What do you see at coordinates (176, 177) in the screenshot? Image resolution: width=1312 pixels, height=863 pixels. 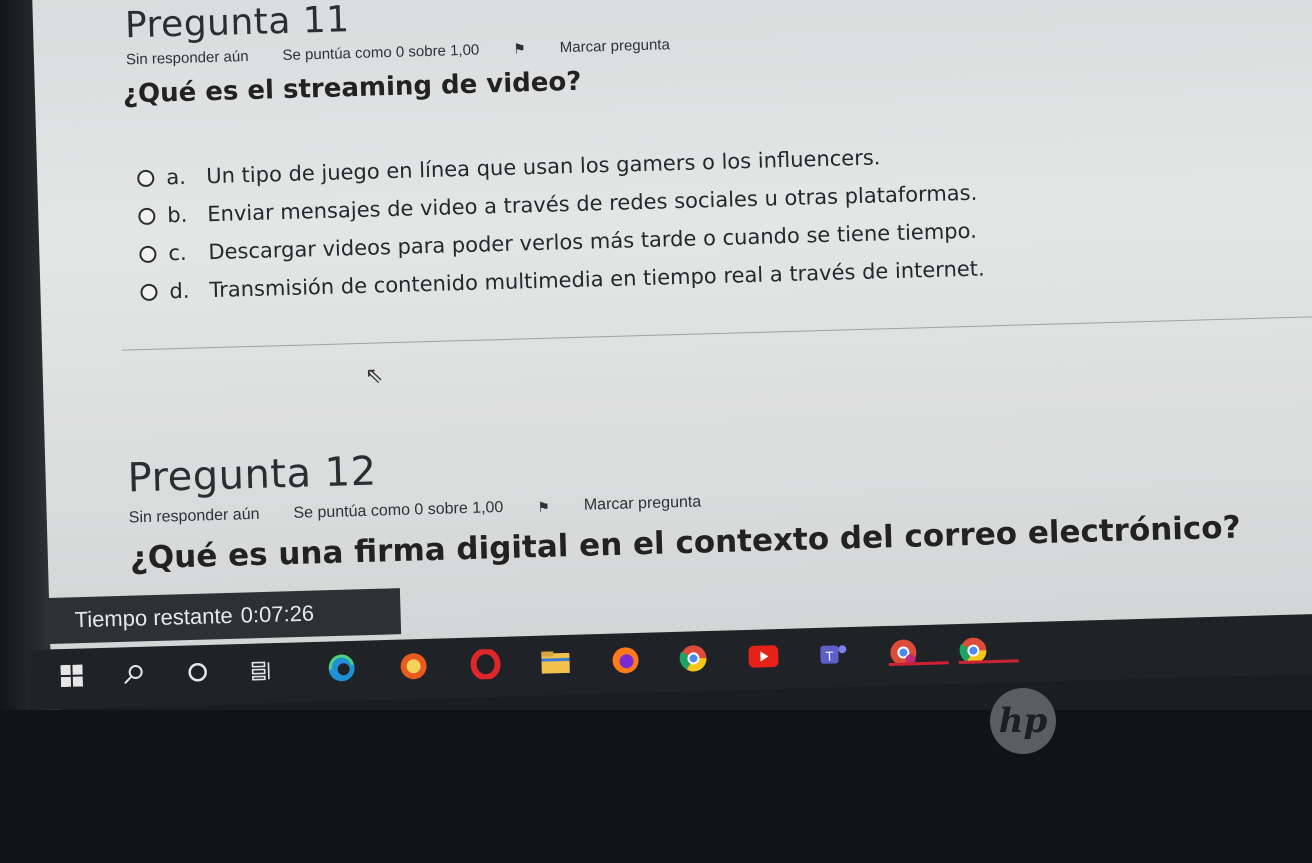 I see `option-letter: a.` at bounding box center [176, 177].